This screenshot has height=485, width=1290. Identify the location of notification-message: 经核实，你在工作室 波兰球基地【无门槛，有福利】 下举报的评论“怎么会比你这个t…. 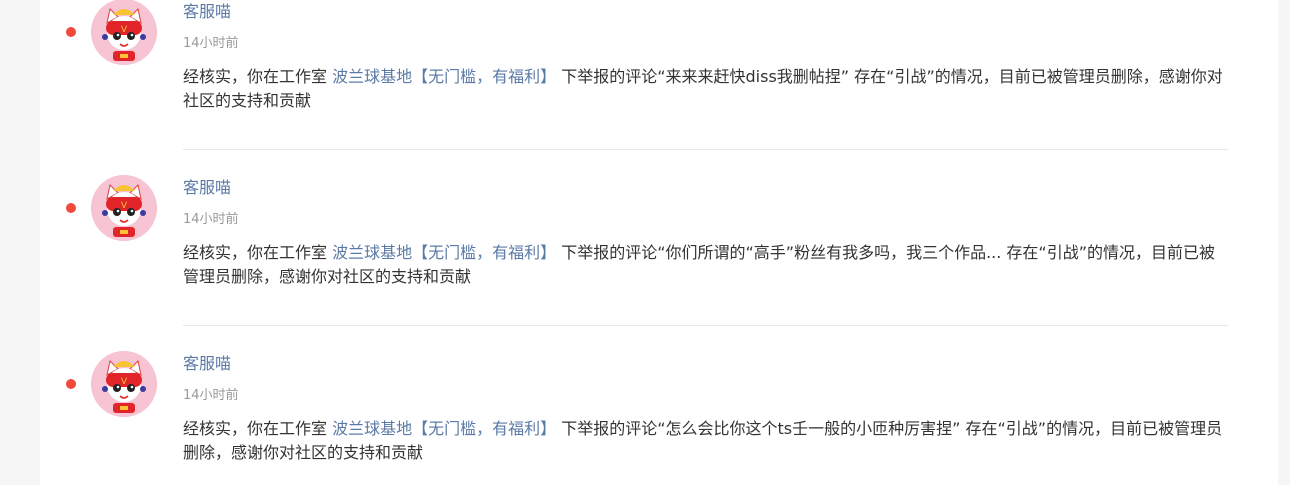
(705, 441).